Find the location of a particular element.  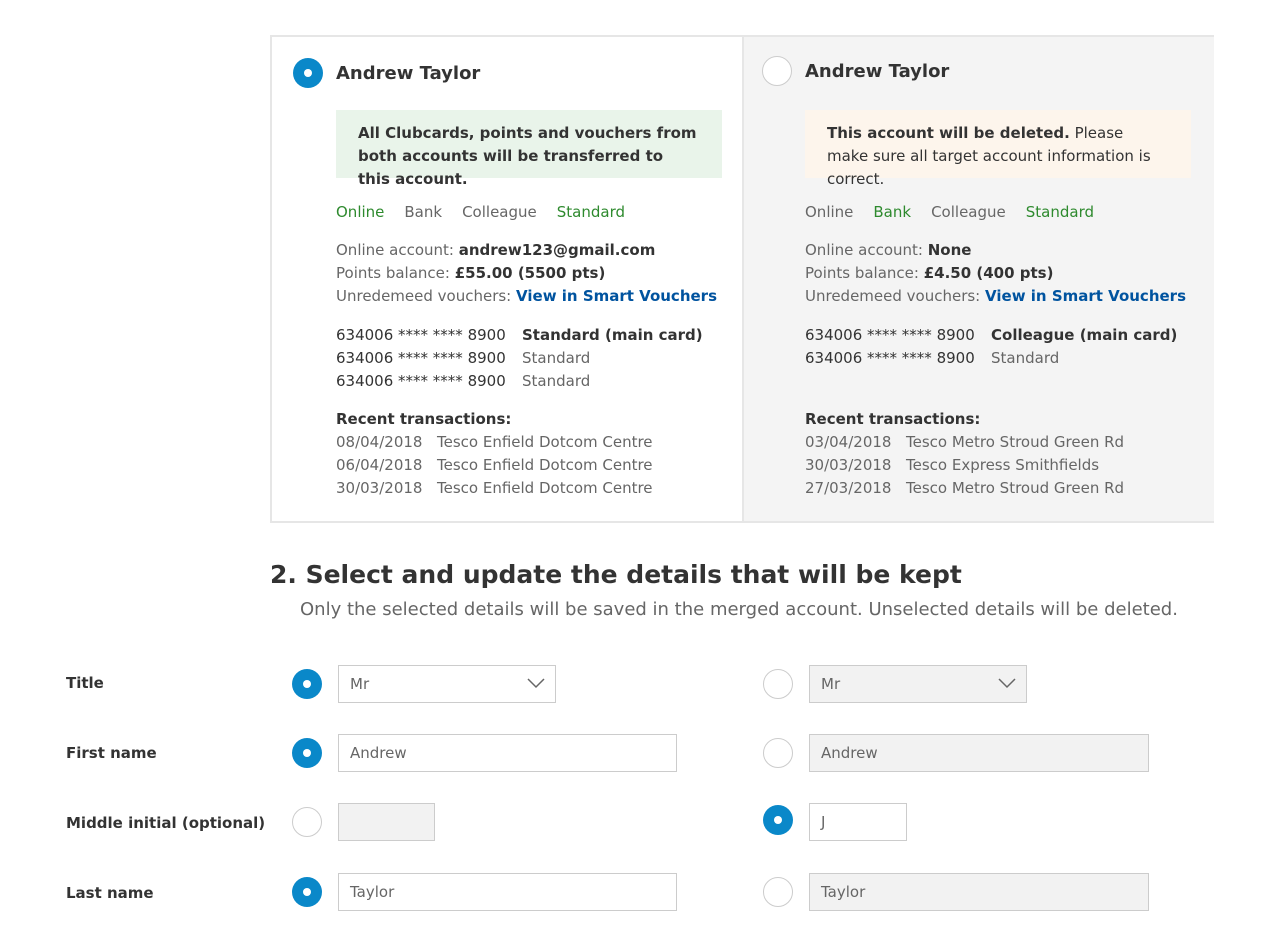

title-select-left: Mr is located at coordinates (447, 684).